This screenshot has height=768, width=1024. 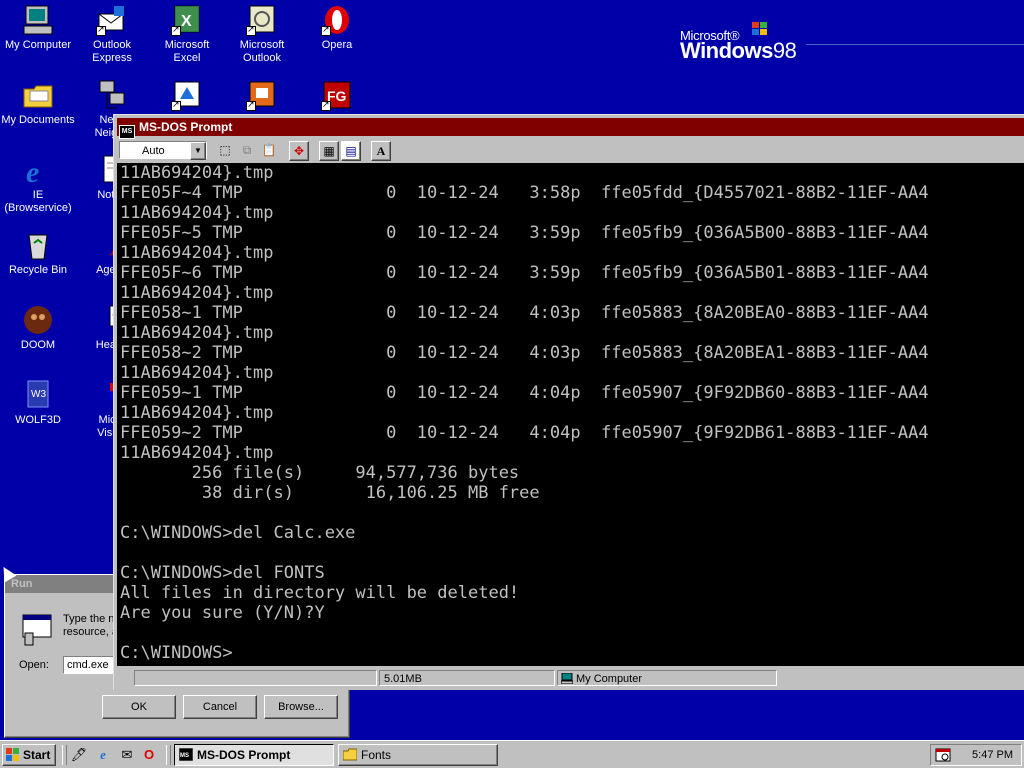 What do you see at coordinates (112, 95) in the screenshot?
I see `network-icon` at bounding box center [112, 95].